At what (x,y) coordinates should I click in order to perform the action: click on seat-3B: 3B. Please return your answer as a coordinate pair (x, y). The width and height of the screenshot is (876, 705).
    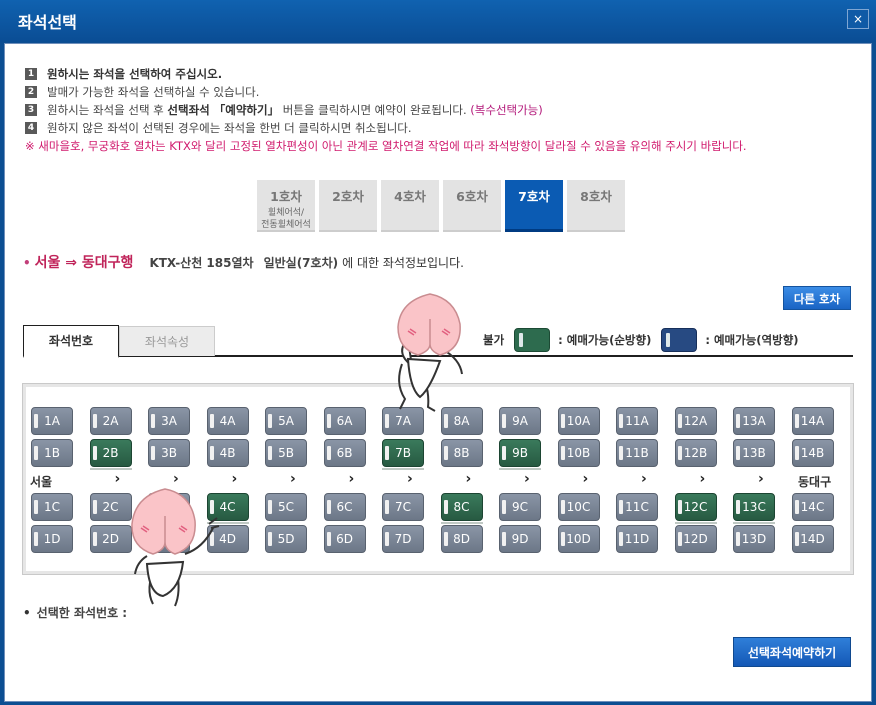
    Looking at the image, I should click on (169, 453).